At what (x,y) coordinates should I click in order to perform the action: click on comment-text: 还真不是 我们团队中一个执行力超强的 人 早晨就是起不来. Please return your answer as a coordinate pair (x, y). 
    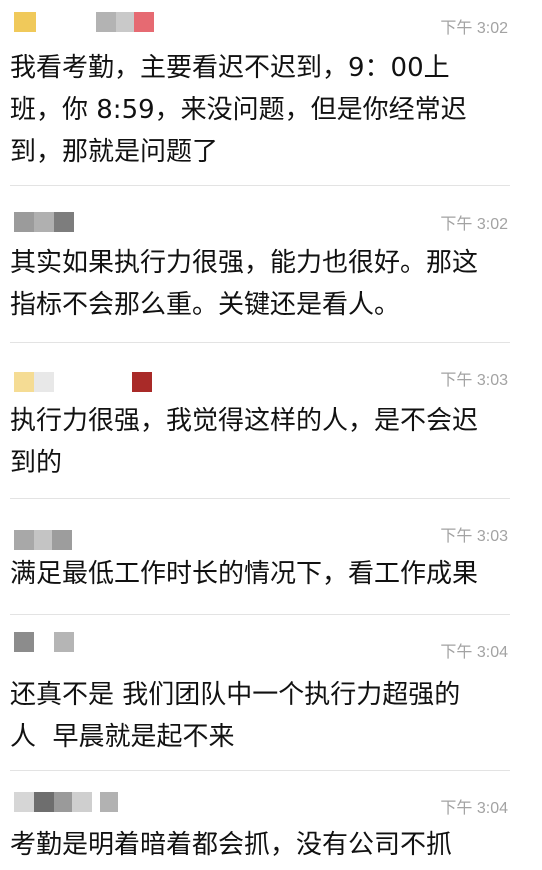
    Looking at the image, I should click on (235, 716).